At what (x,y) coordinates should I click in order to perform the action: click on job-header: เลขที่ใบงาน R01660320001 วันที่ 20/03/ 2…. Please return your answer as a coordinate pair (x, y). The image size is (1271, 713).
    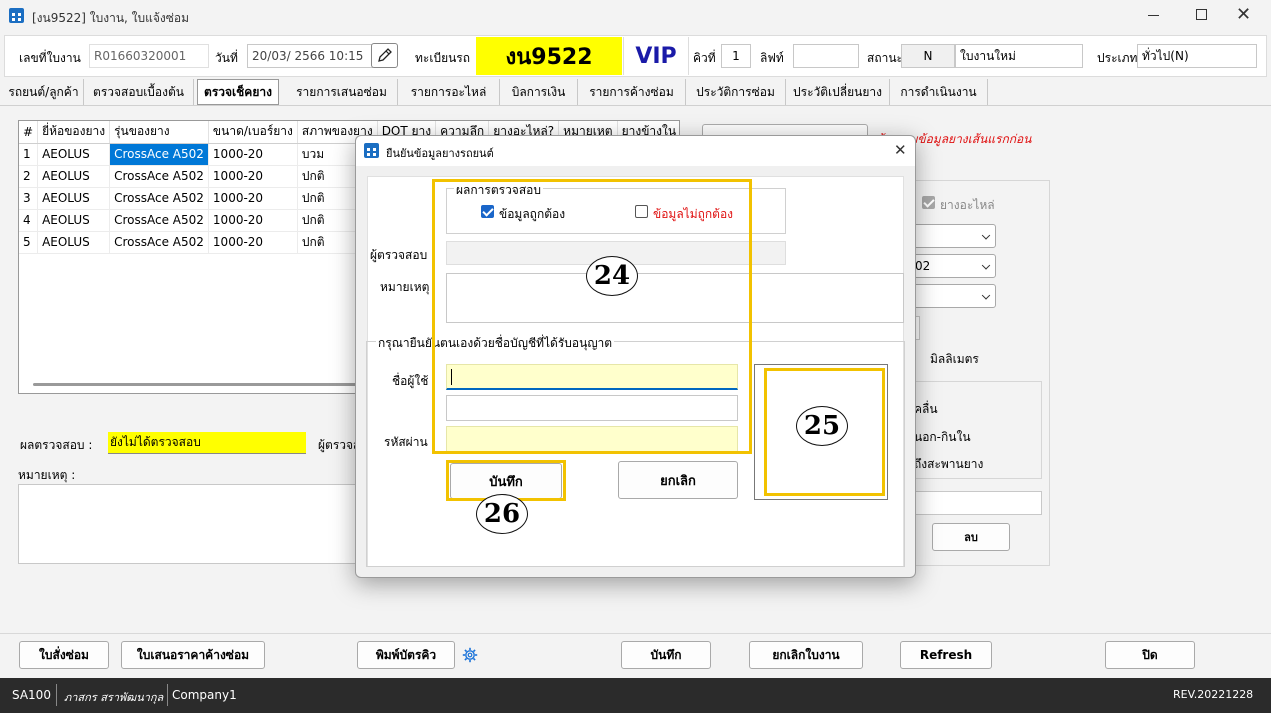
    Looking at the image, I should click on (635, 56).